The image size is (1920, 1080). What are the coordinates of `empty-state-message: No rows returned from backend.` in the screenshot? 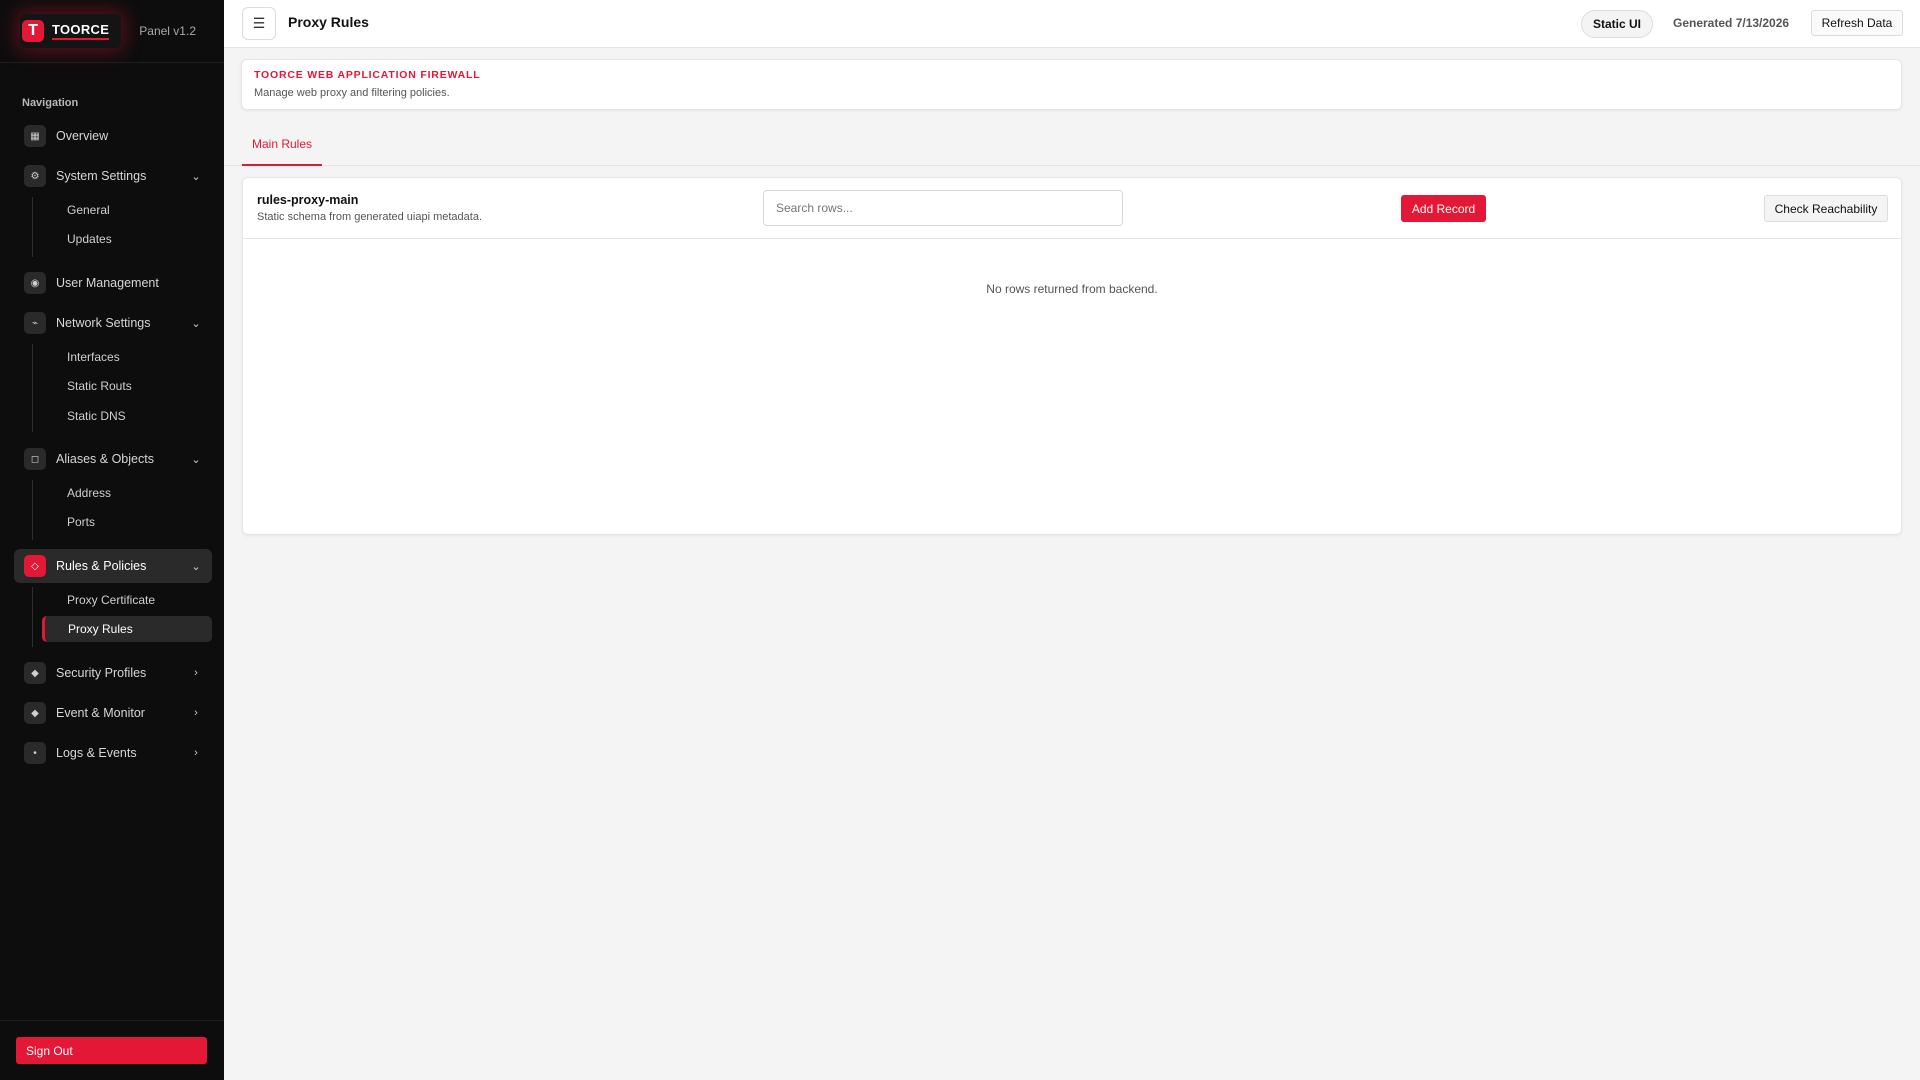 It's located at (1072, 289).